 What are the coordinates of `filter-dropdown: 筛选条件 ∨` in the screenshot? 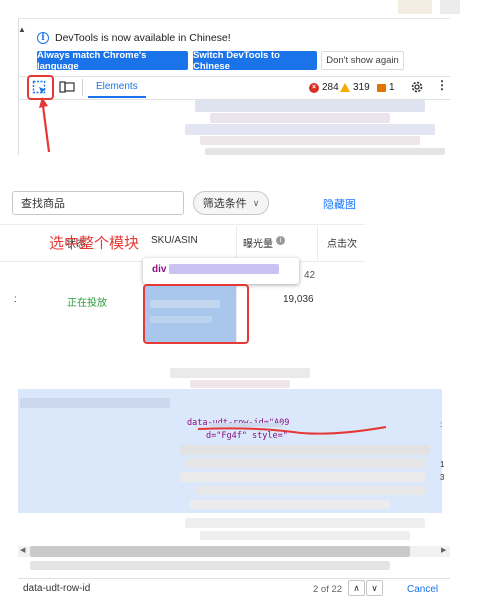 It's located at (231, 203).